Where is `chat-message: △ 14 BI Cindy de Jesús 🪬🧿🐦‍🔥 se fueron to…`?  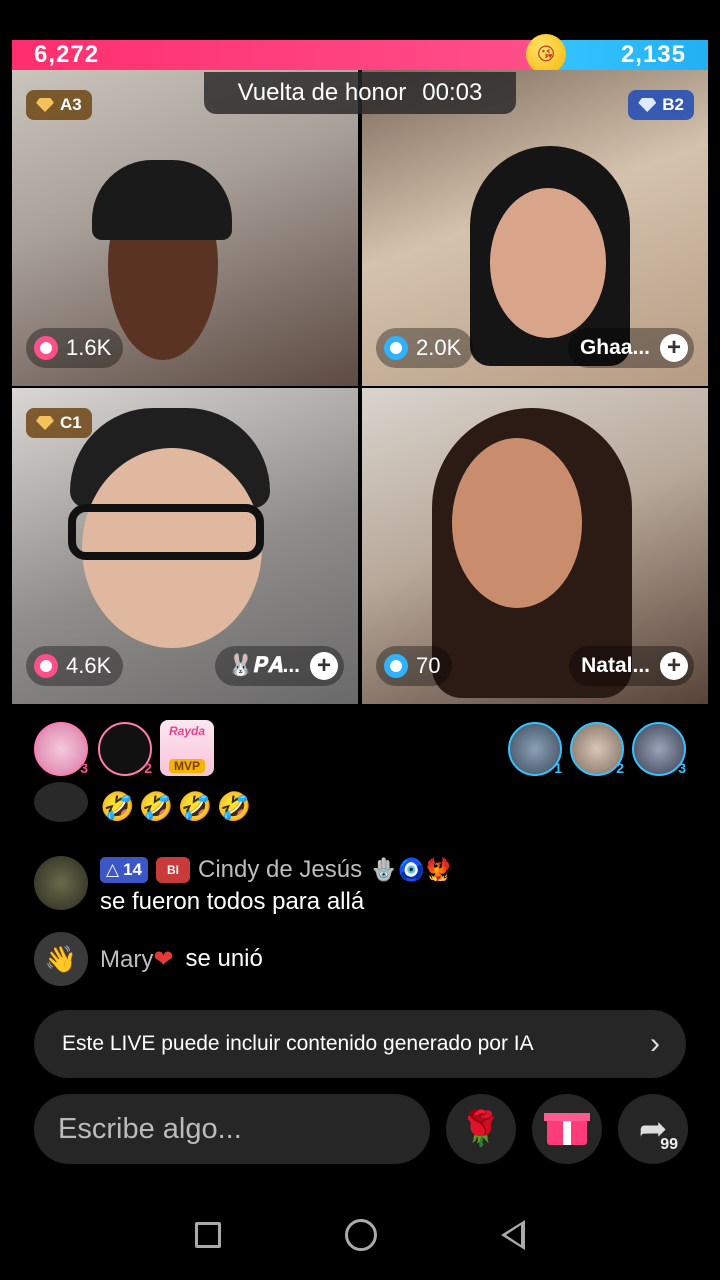 chat-message: △ 14 BI Cindy de Jesús 🪬🧿🐦‍🔥 se fueron to… is located at coordinates (243, 886).